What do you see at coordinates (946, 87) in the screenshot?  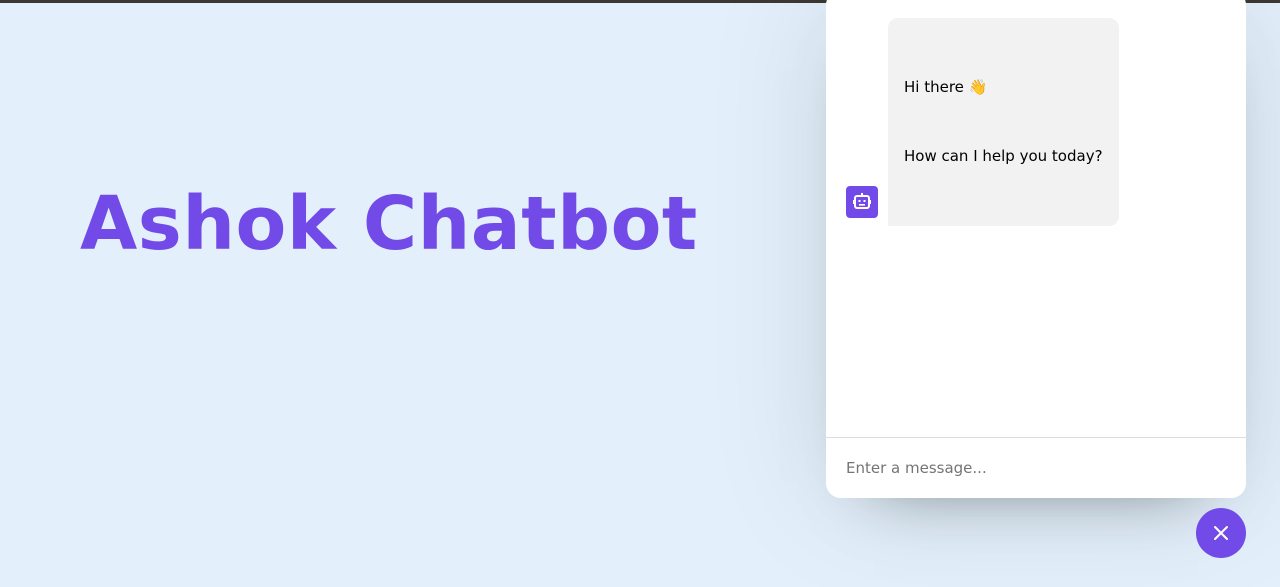 I see `message-line: Hi there 👋` at bounding box center [946, 87].